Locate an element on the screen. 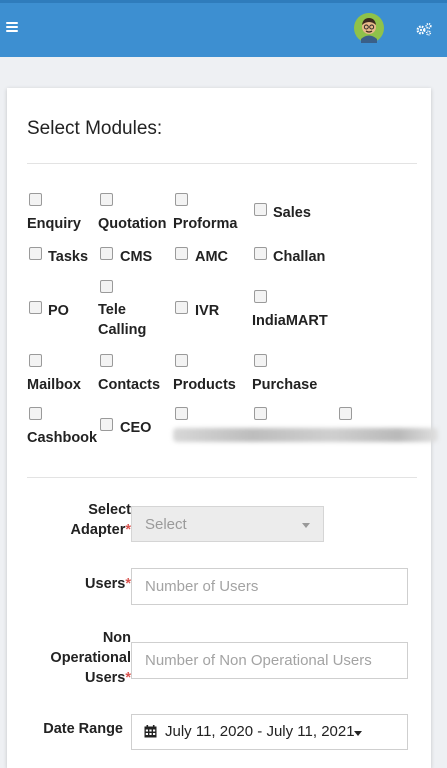  checkbox-sales is located at coordinates (260, 209).